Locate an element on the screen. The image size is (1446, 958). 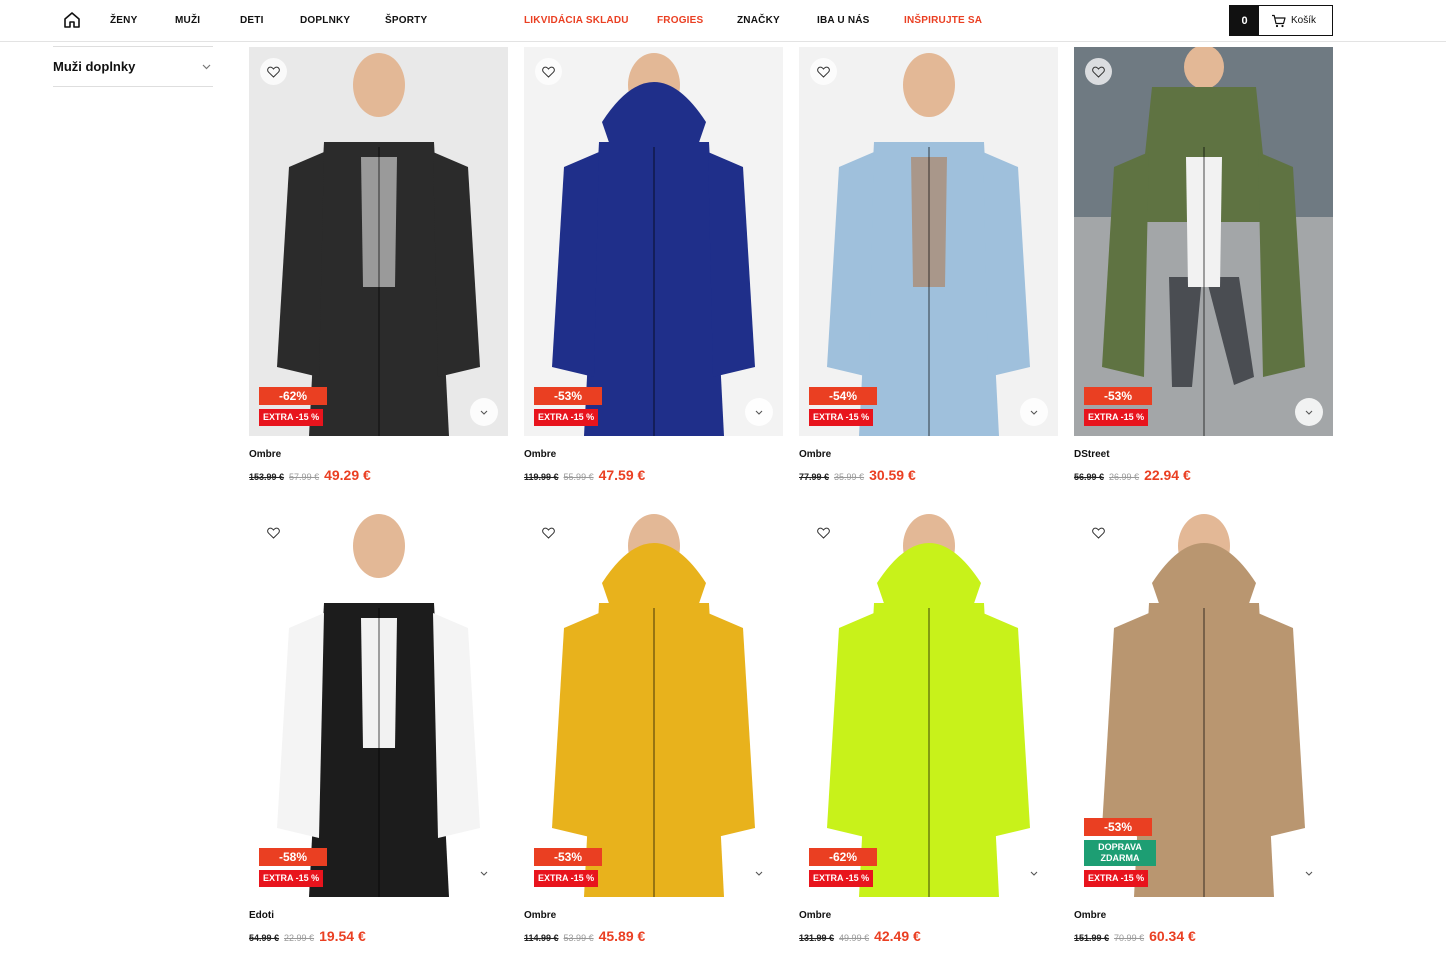
discount-badge: -58% is located at coordinates (293, 857).